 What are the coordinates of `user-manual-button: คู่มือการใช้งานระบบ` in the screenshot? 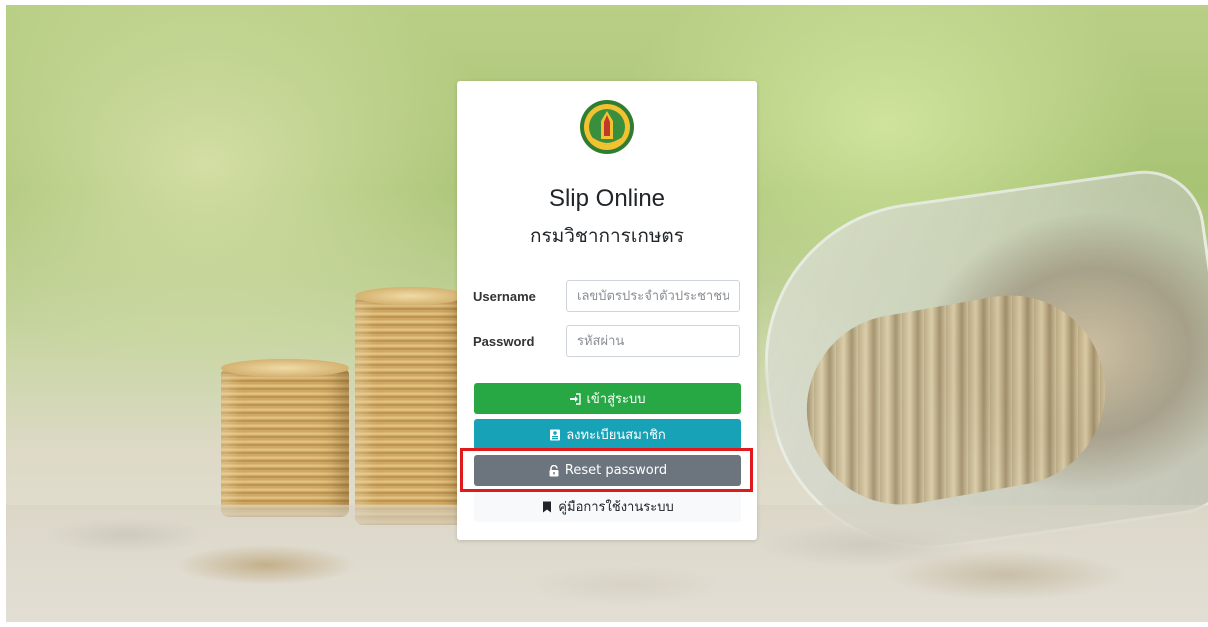 It's located at (607, 506).